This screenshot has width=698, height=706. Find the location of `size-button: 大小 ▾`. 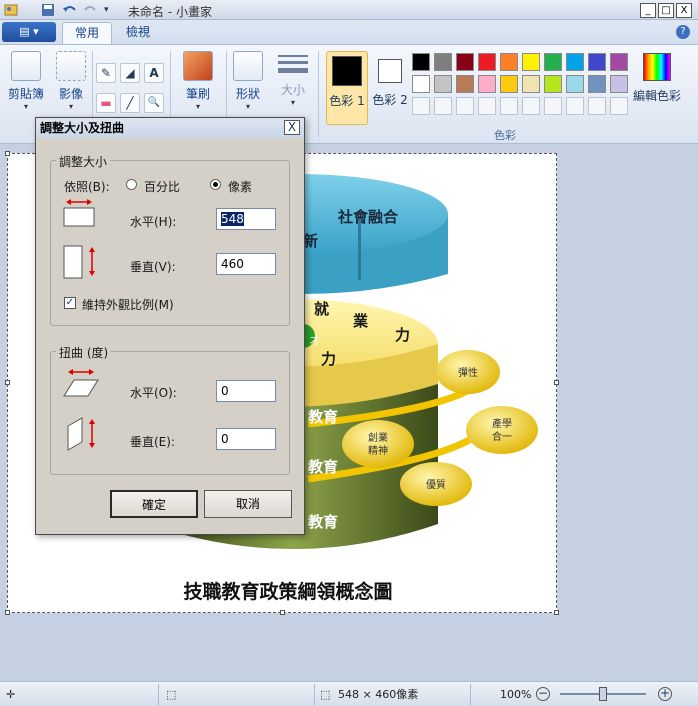

size-button: 大小 ▾ is located at coordinates (293, 79).